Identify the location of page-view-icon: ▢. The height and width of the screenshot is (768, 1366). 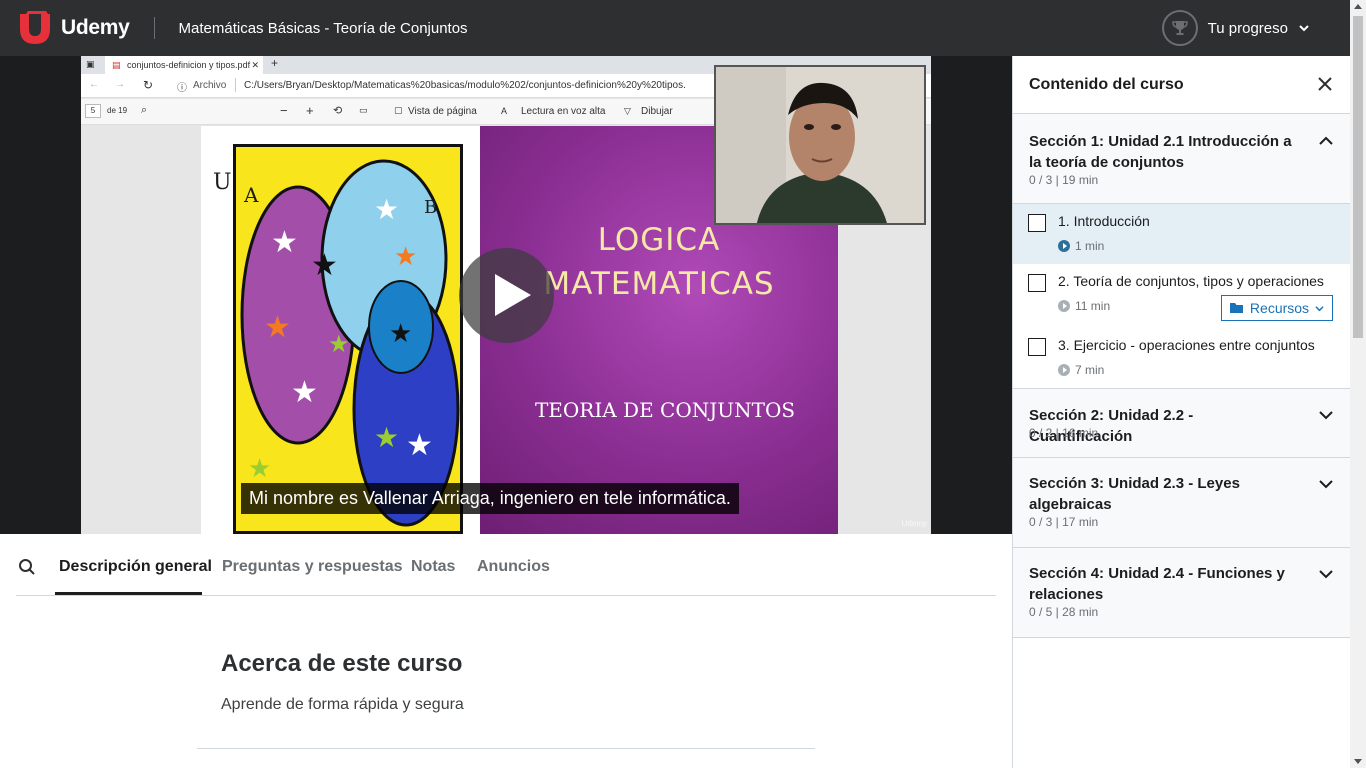
(398, 110).